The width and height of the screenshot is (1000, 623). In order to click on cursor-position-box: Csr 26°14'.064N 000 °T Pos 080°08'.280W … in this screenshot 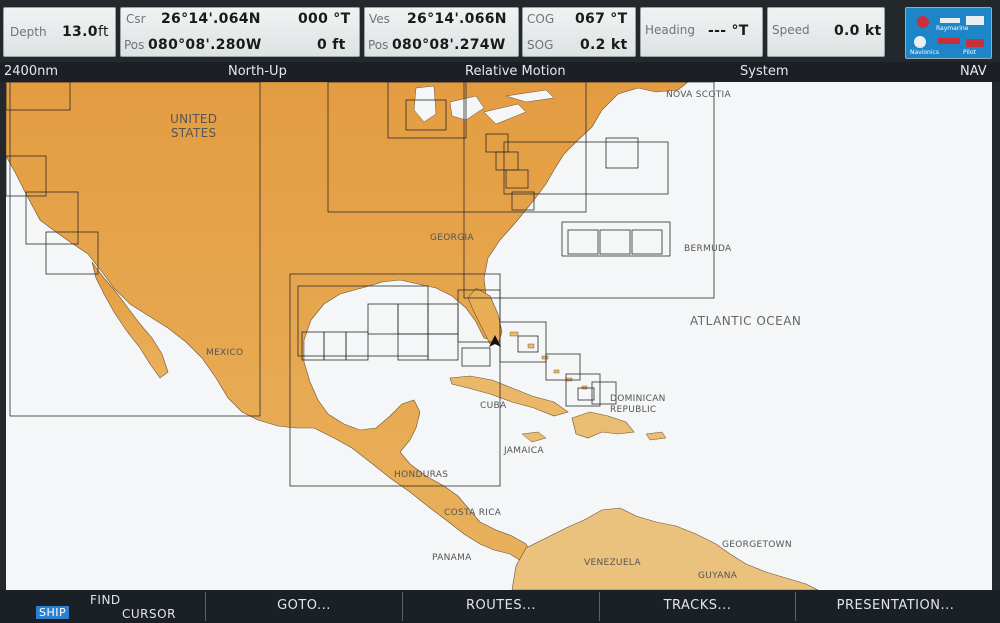, I will do `click(240, 32)`.